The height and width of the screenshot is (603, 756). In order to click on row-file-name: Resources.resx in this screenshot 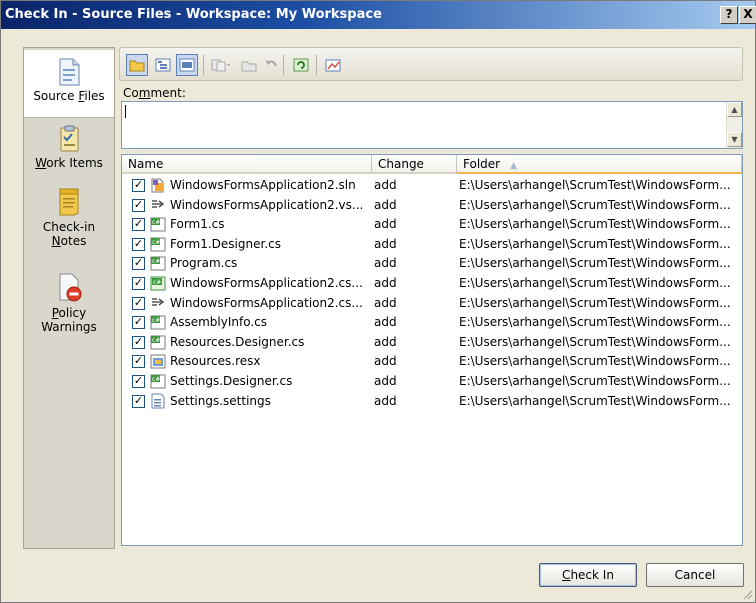, I will do `click(215, 361)`.